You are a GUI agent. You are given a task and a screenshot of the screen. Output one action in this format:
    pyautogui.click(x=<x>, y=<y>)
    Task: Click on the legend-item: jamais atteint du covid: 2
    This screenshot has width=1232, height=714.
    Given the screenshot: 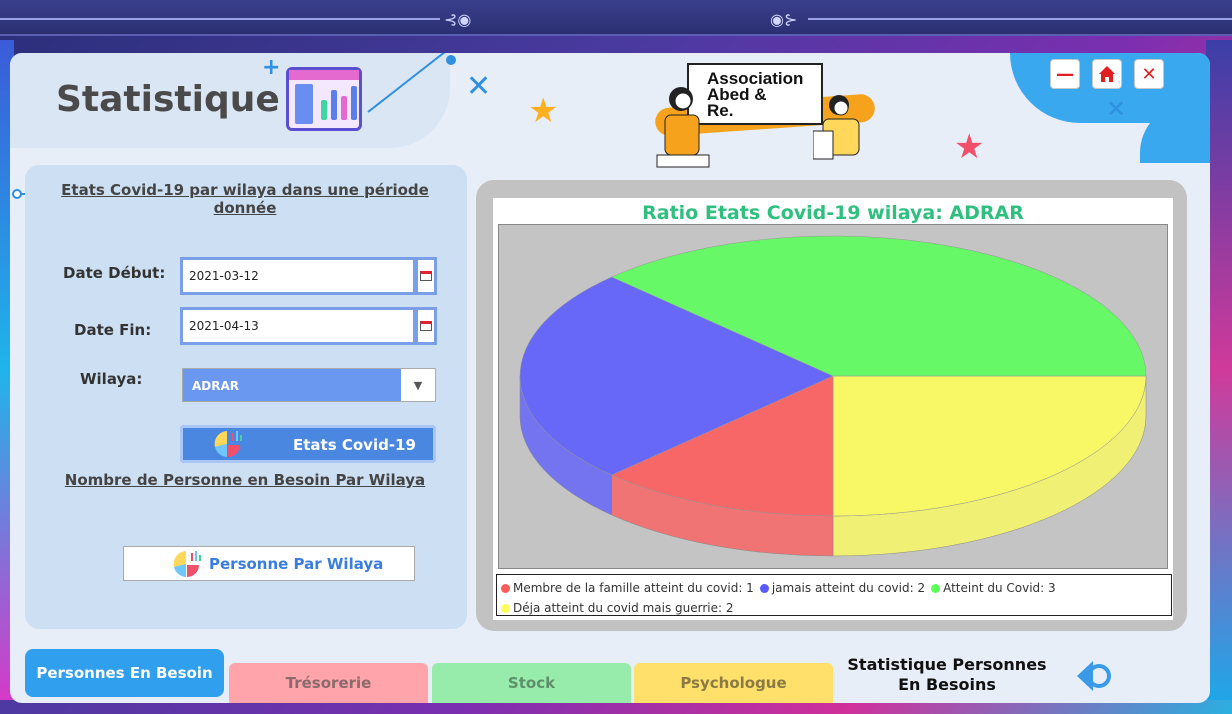 What is the action you would take?
    pyautogui.click(x=842, y=588)
    